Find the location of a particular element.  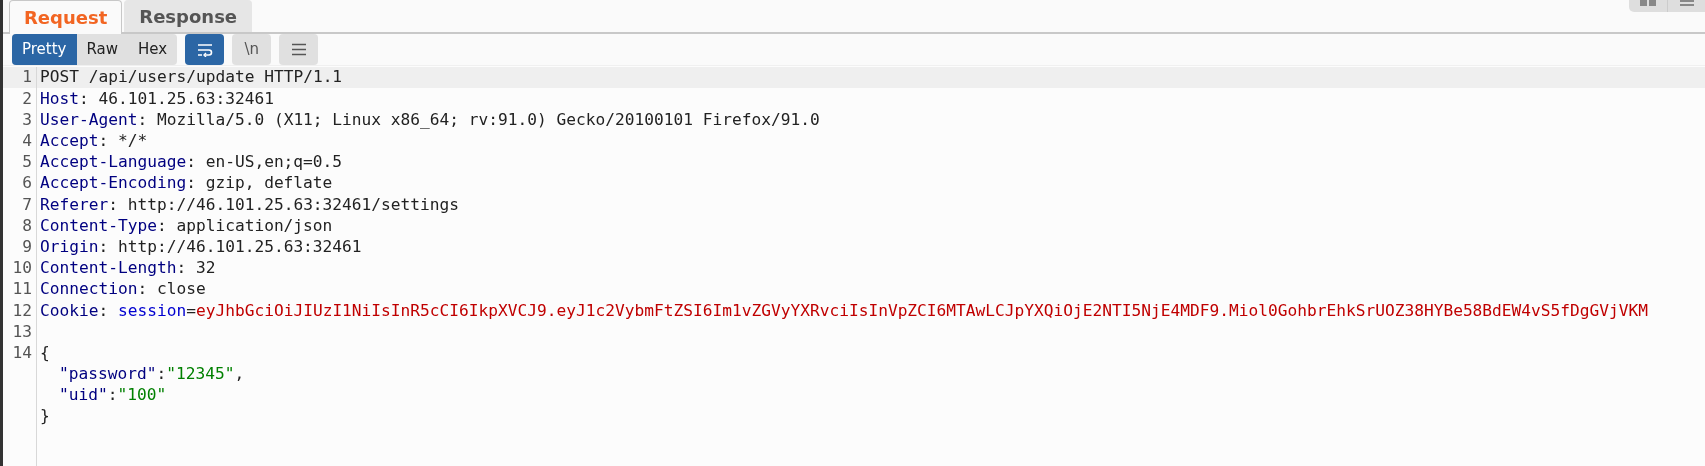

header-value: application/json is located at coordinates (254, 225).